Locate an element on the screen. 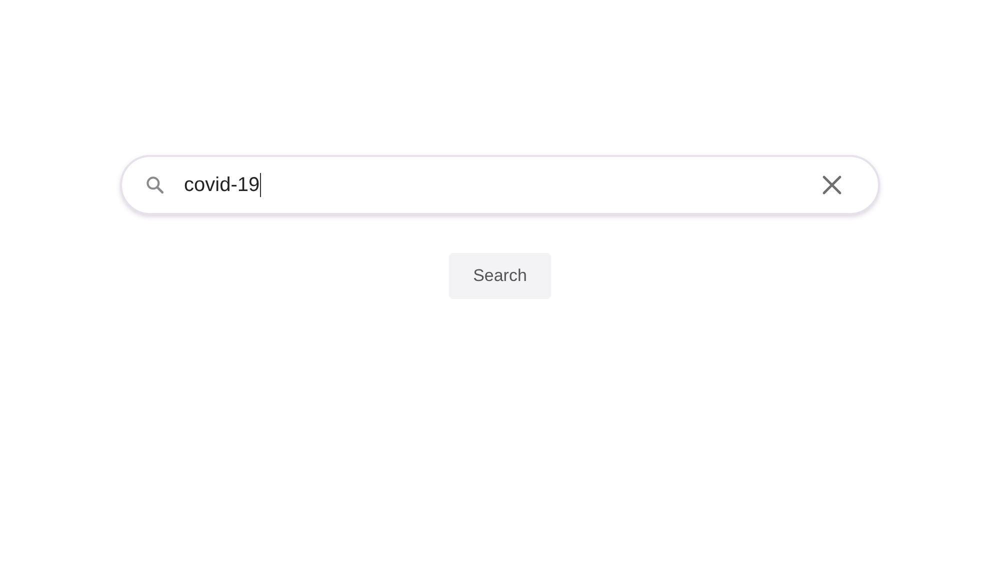 The width and height of the screenshot is (1000, 563). search-text: covid-19 is located at coordinates (222, 185).